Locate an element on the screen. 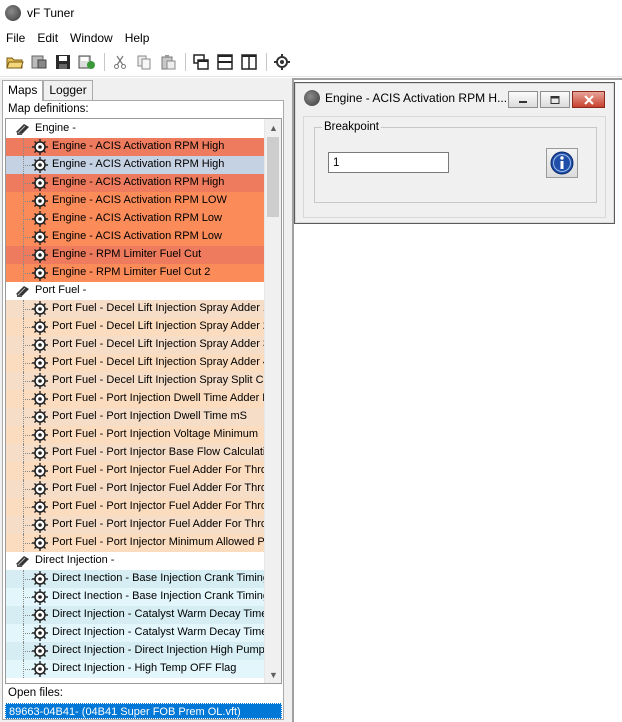 The height and width of the screenshot is (722, 622). tree-group: Port Fuel - is located at coordinates (135, 291).